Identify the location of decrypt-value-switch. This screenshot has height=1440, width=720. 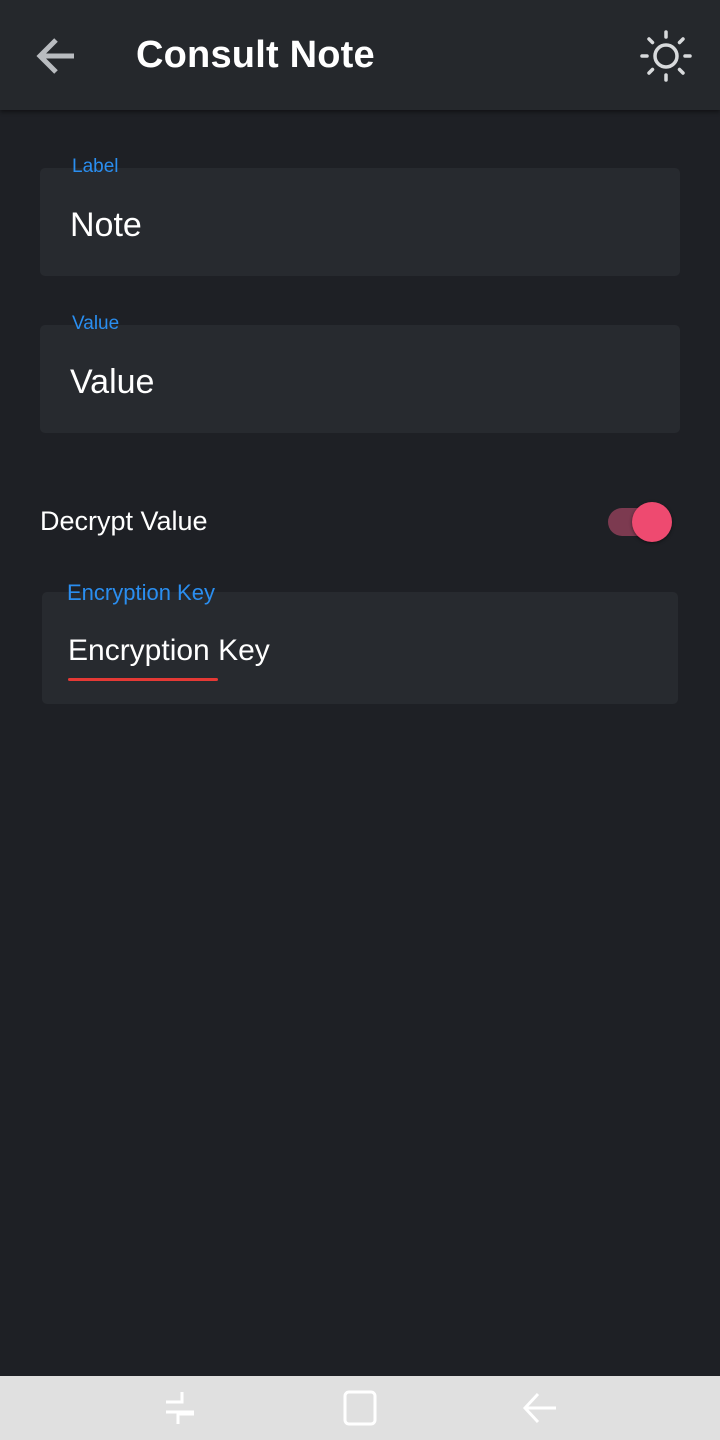
(642, 522).